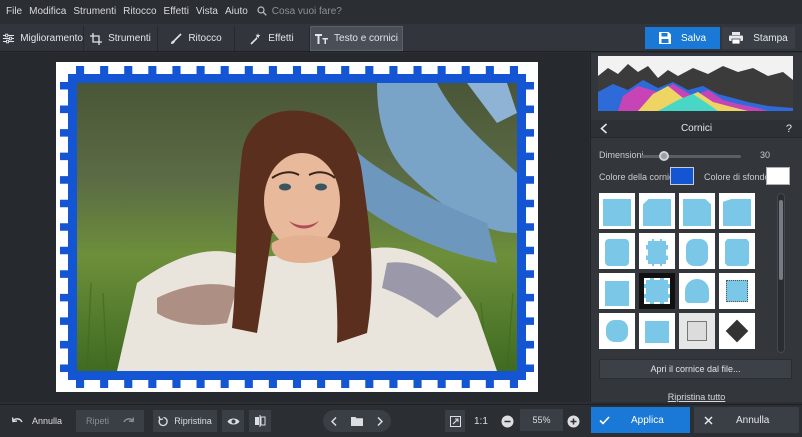 Image resolution: width=802 pixels, height=437 pixels. I want to click on frame-thumbnails, so click(679, 273).